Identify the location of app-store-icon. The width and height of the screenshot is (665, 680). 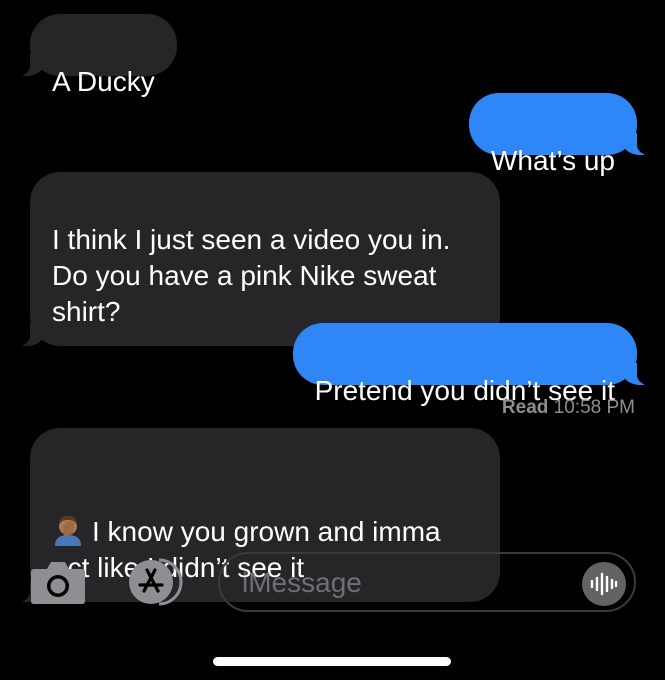
(156, 582).